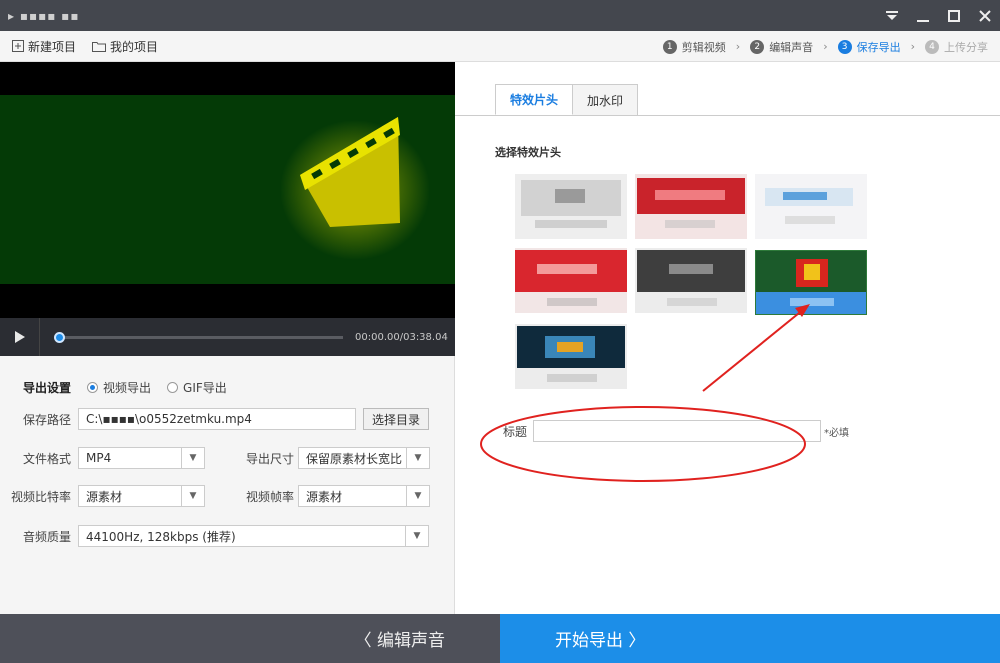  I want to click on new-project-label: 新建项目, so click(52, 46).